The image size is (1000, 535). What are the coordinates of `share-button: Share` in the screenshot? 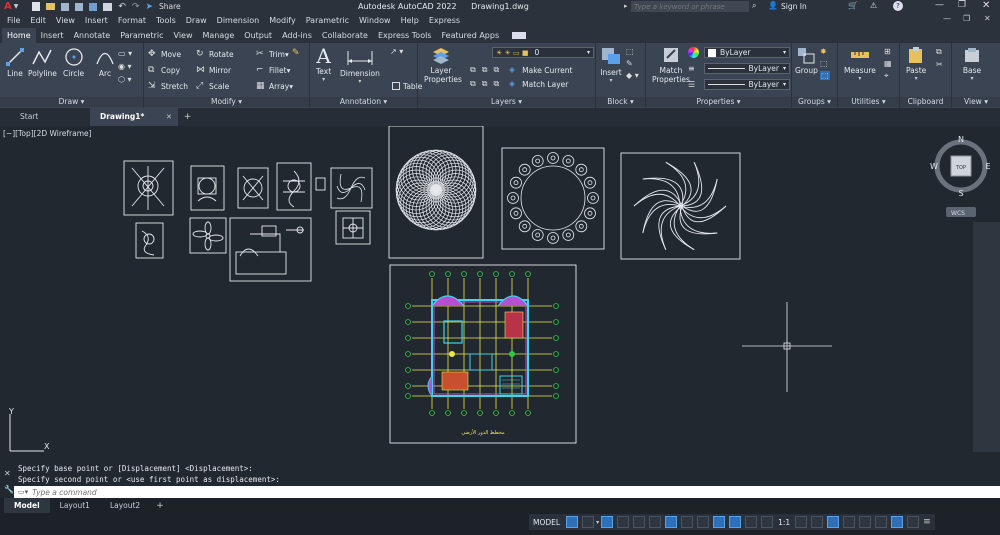 It's located at (170, 6).